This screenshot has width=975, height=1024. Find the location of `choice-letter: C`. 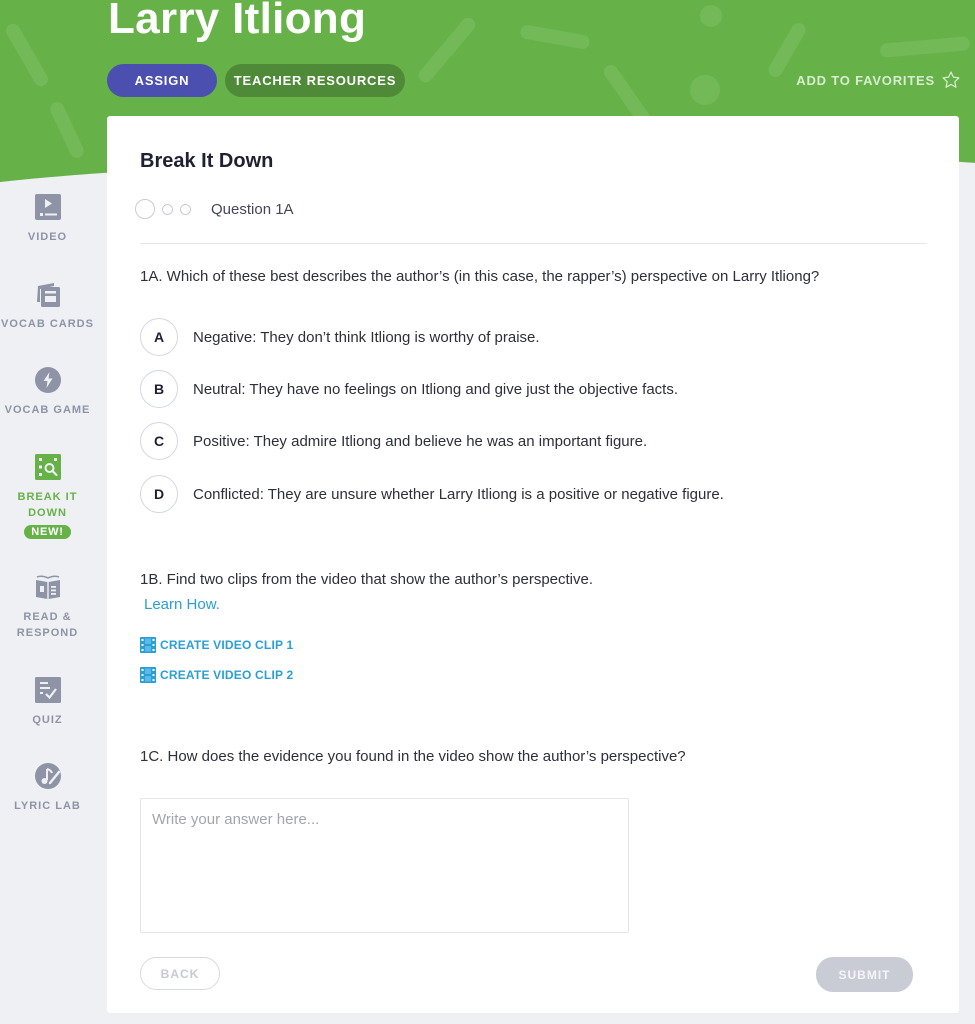

choice-letter: C is located at coordinates (159, 441).